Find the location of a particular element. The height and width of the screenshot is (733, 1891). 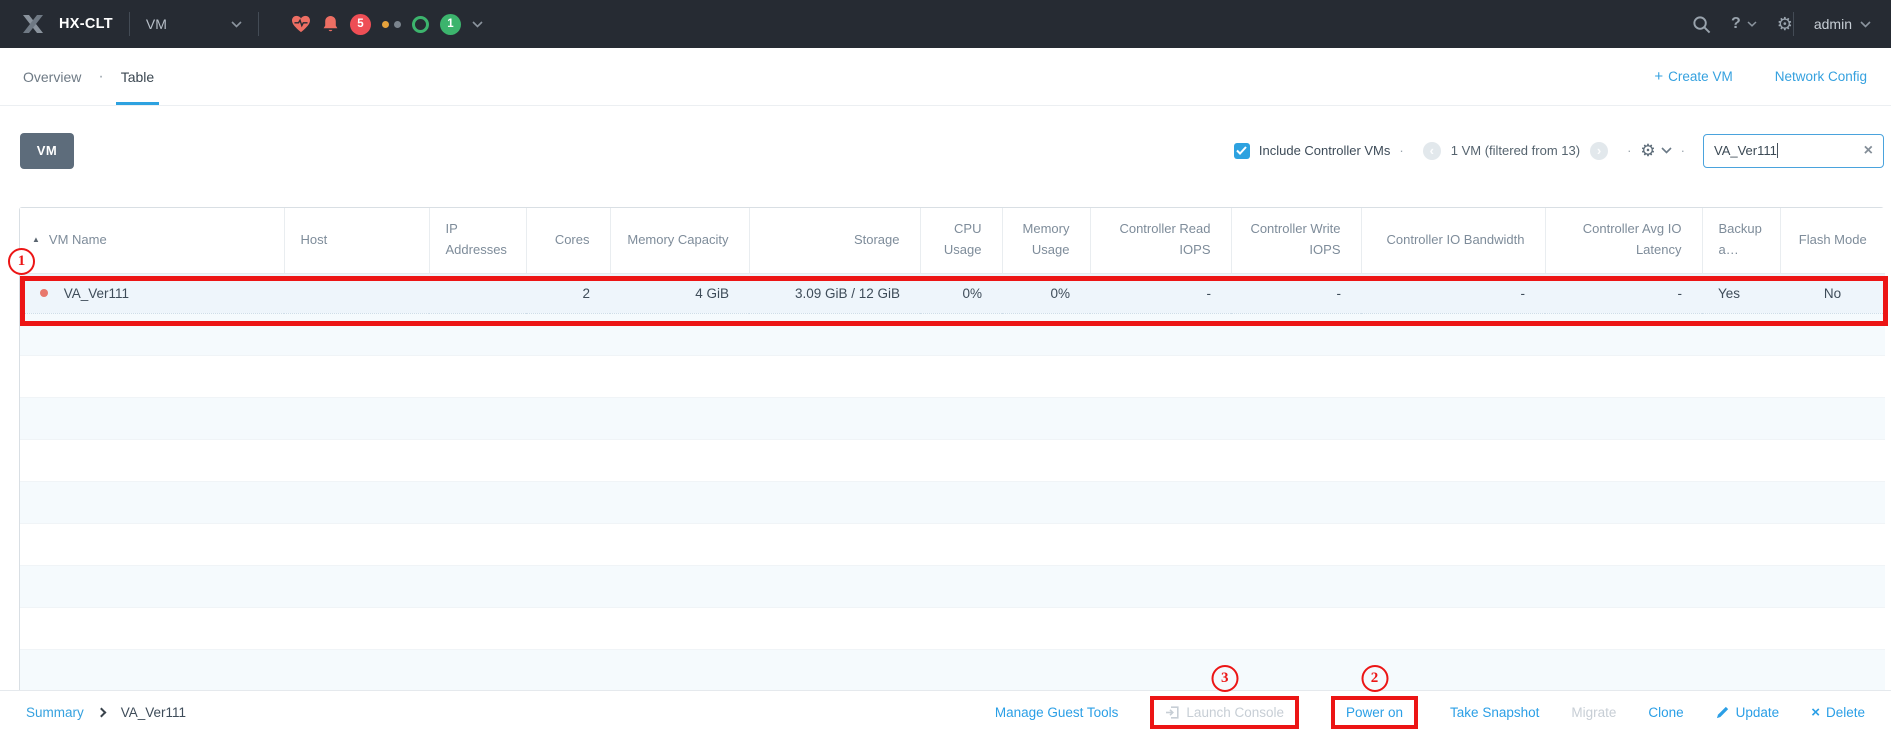

create-vm-button: Create VM is located at coordinates (1693, 76).